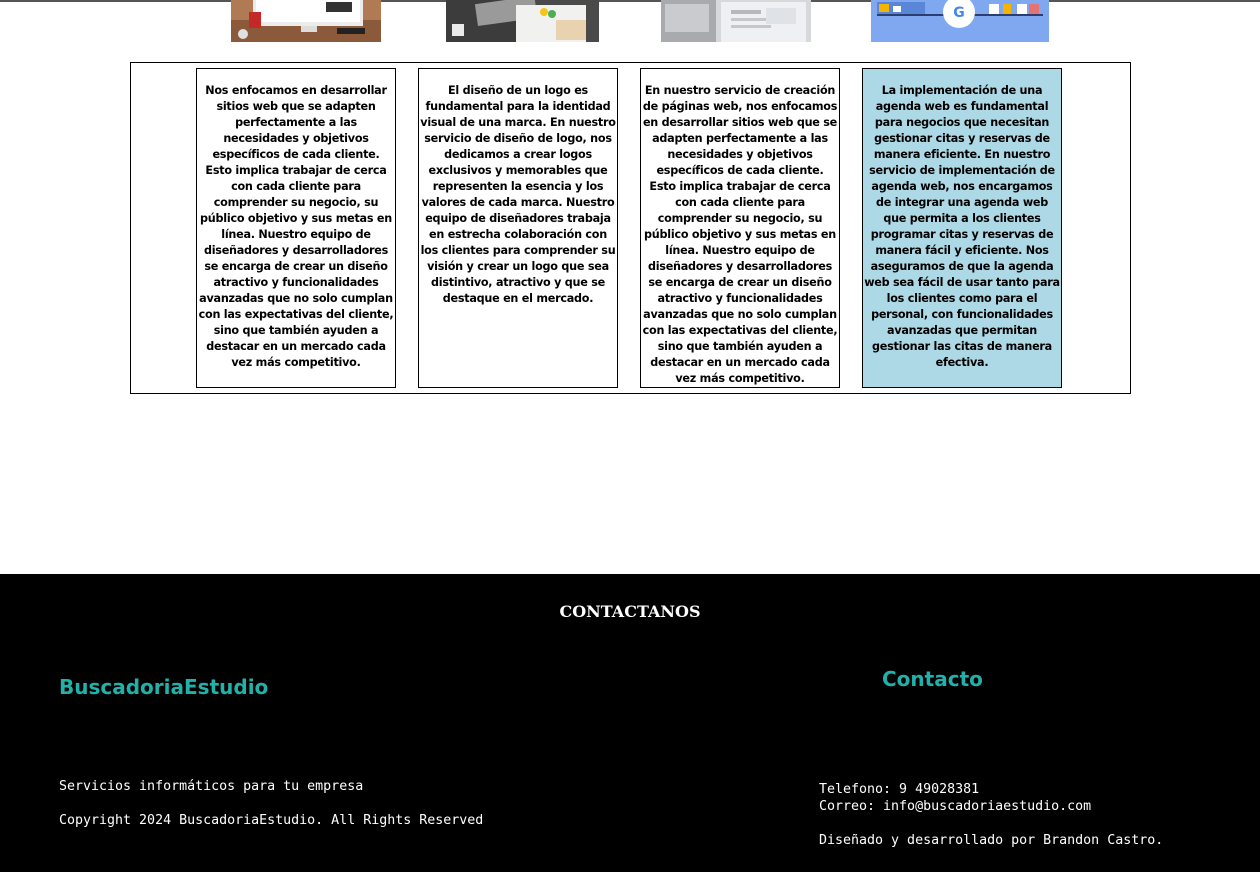 The width and height of the screenshot is (1260, 872). I want to click on web-pages-image, so click(736, 21).